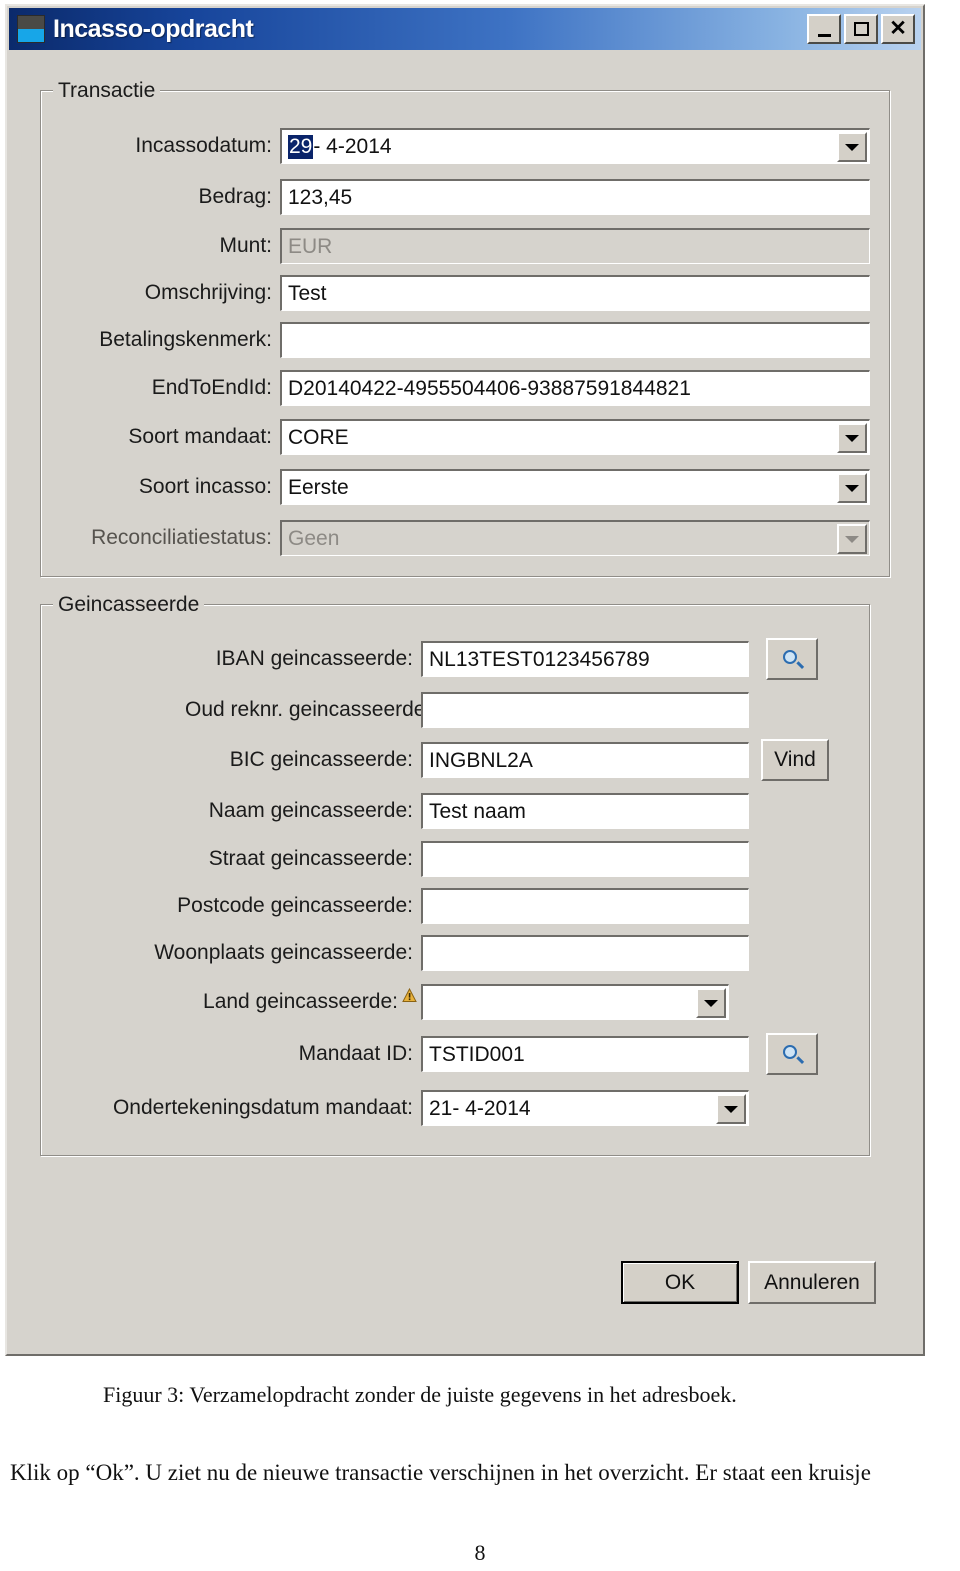 The width and height of the screenshot is (960, 1571). What do you see at coordinates (824, 29) in the screenshot?
I see `minimize-button` at bounding box center [824, 29].